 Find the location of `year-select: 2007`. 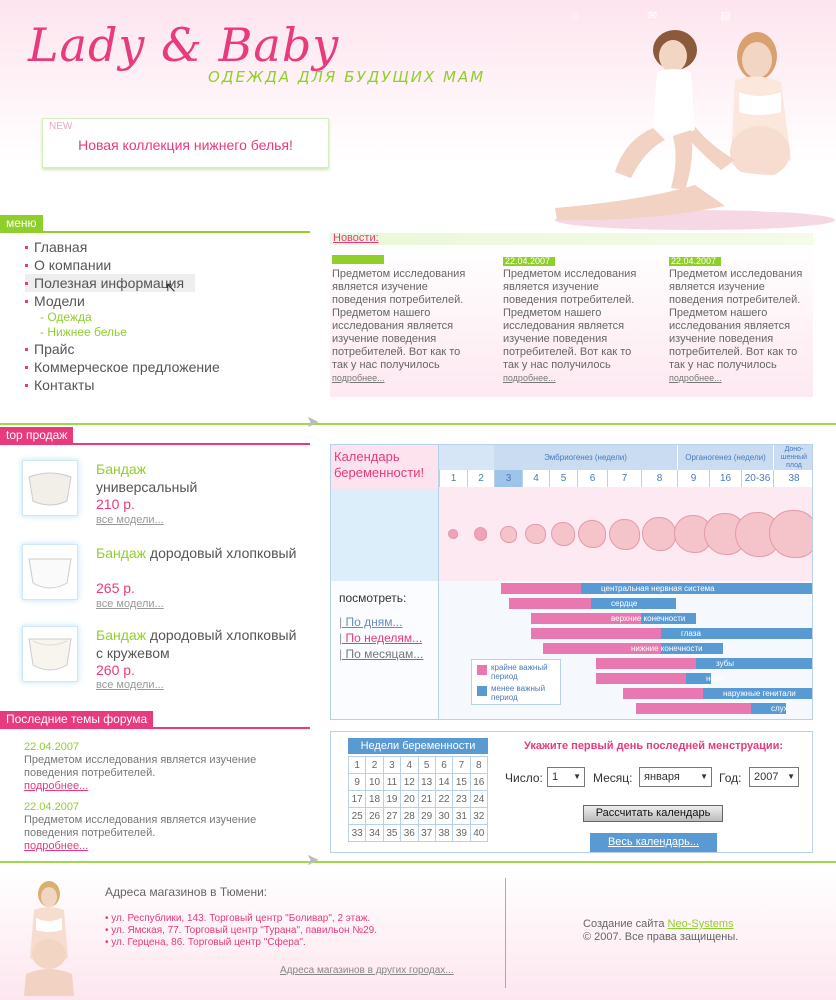

year-select: 2007 is located at coordinates (774, 777).